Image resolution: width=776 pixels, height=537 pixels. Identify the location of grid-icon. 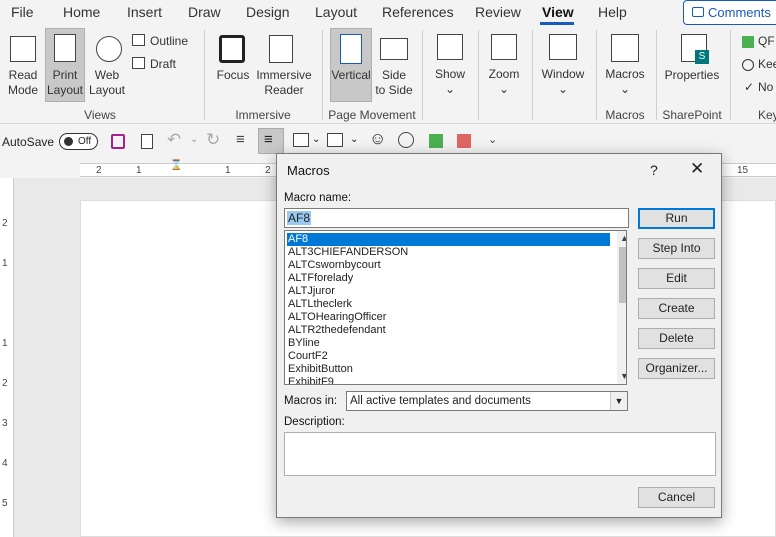
(335, 140).